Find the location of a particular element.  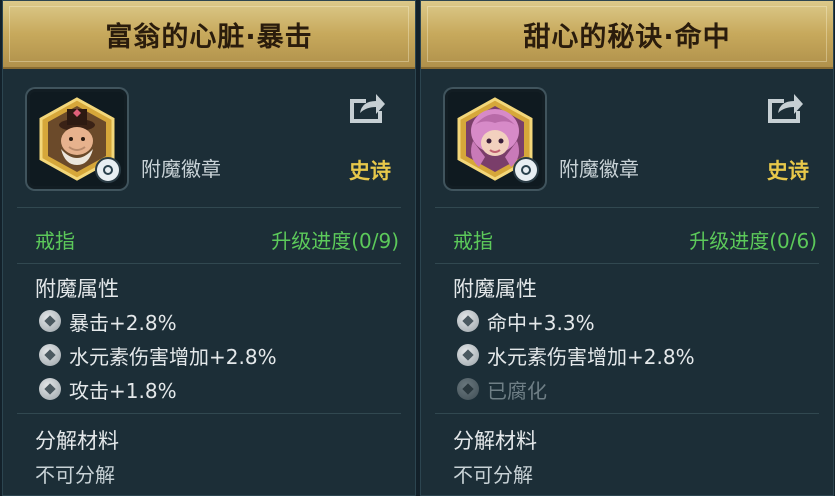

upgrade-progress: 升级进度(0/6) is located at coordinates (753, 241).